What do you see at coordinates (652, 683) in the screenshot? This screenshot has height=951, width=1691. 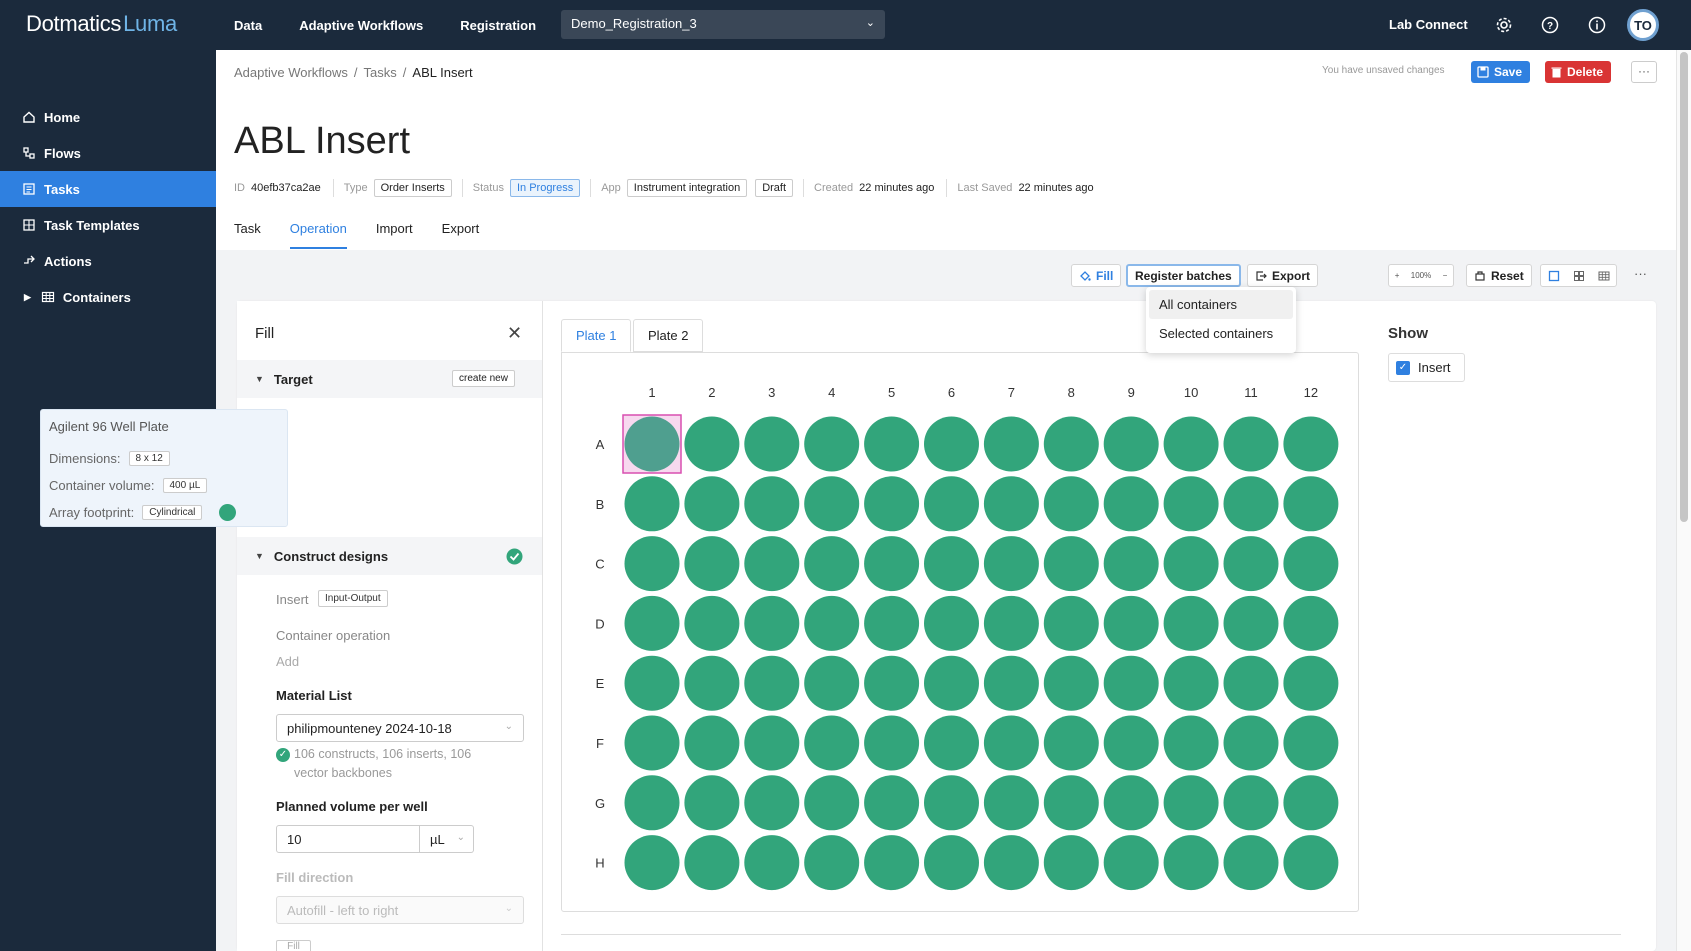 I see `well-E1` at bounding box center [652, 683].